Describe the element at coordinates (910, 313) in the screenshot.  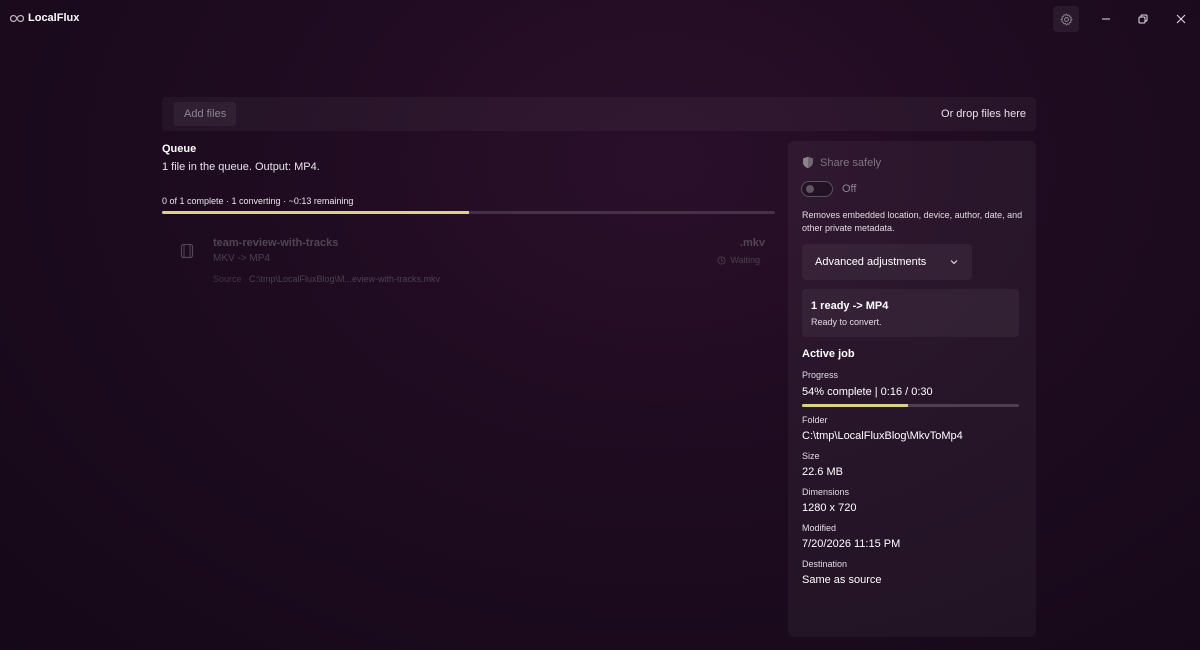
I see `ready-summary-card: 1 ready -> MP4 Ready to convert.` at that location.